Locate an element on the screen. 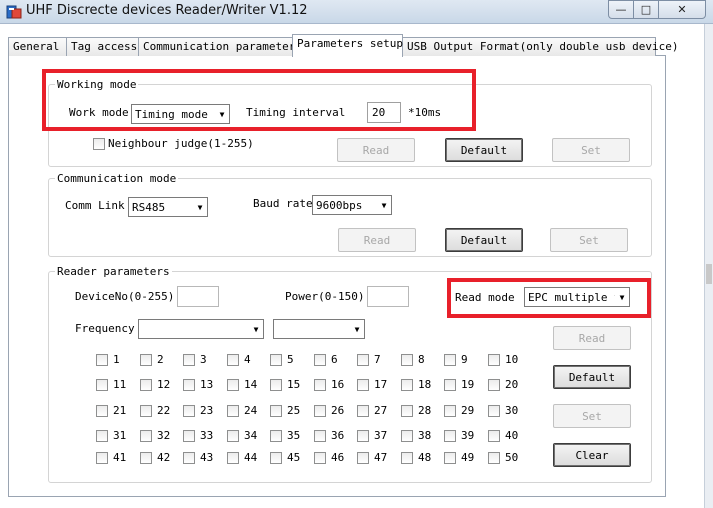 This screenshot has height=508, width=713. channel-checkbox-item: 11 is located at coordinates (111, 384).